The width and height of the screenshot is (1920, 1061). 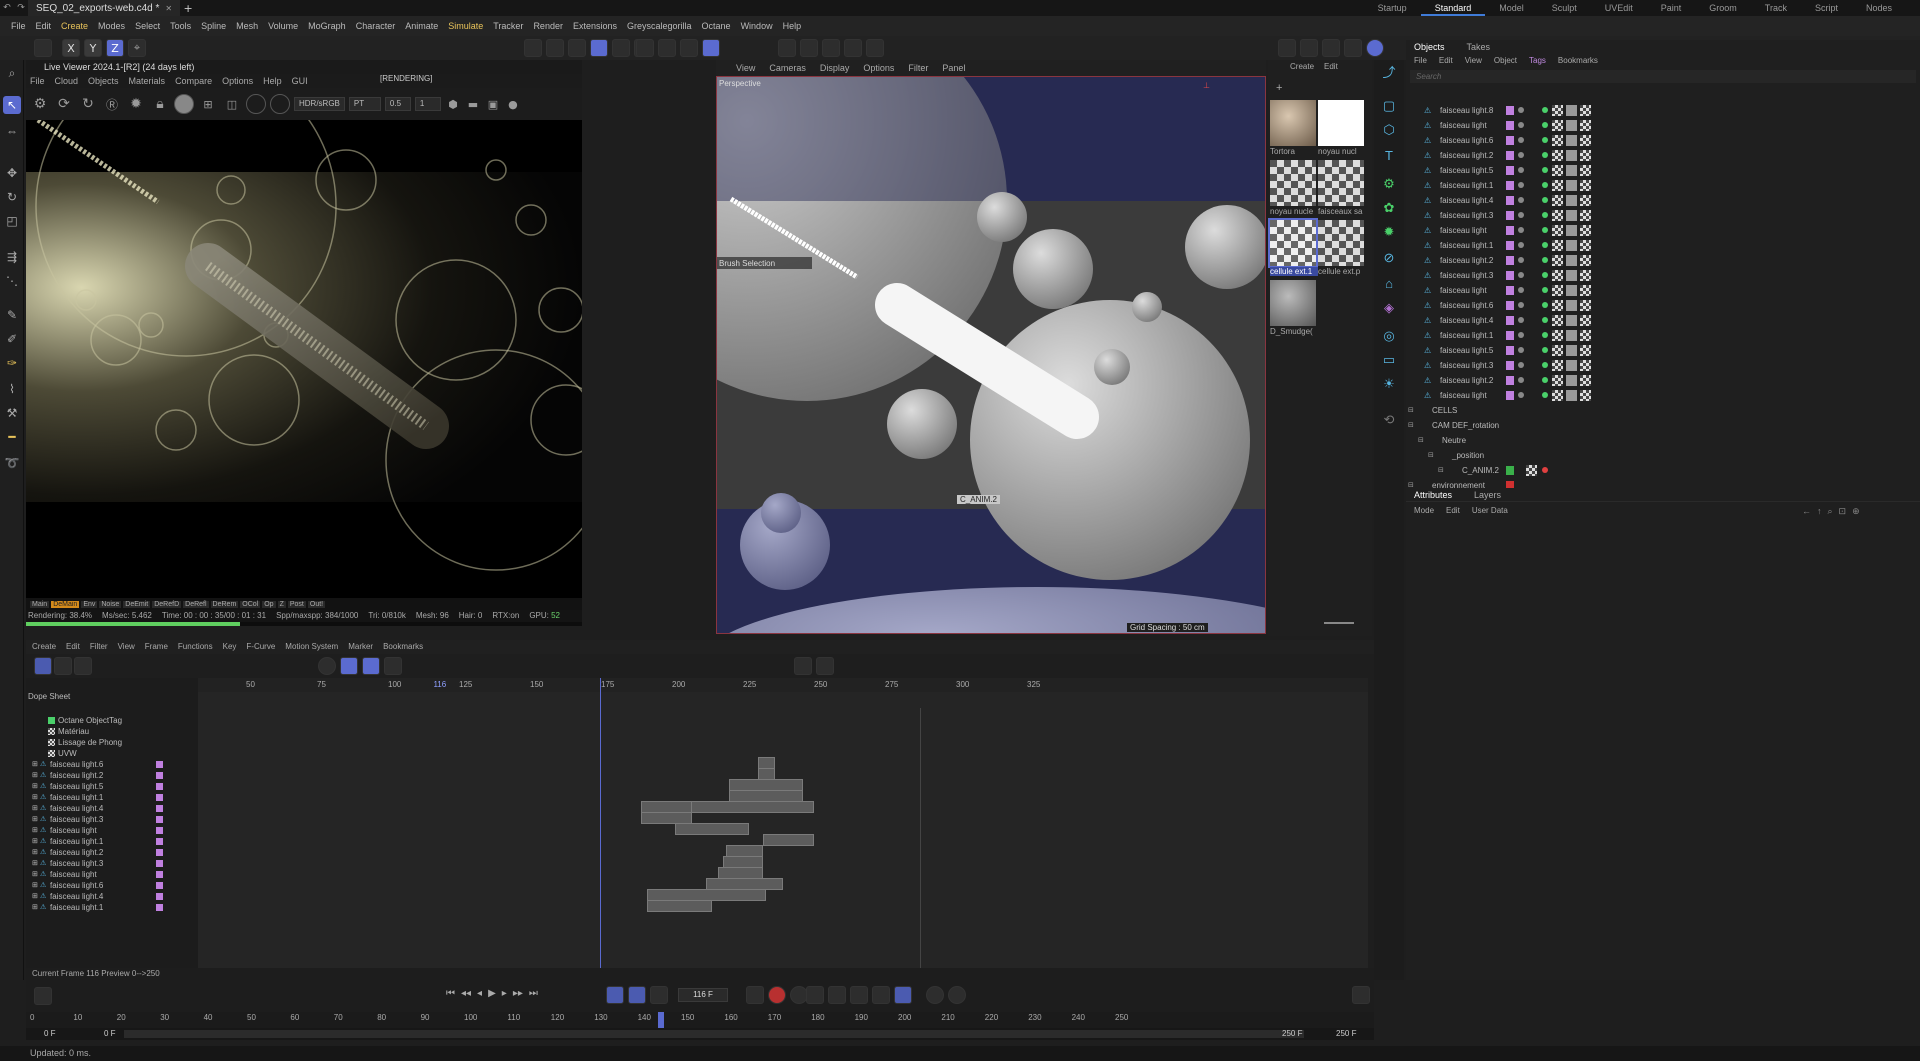 I want to click on menu-simulate: Simulate, so click(x=465, y=26).